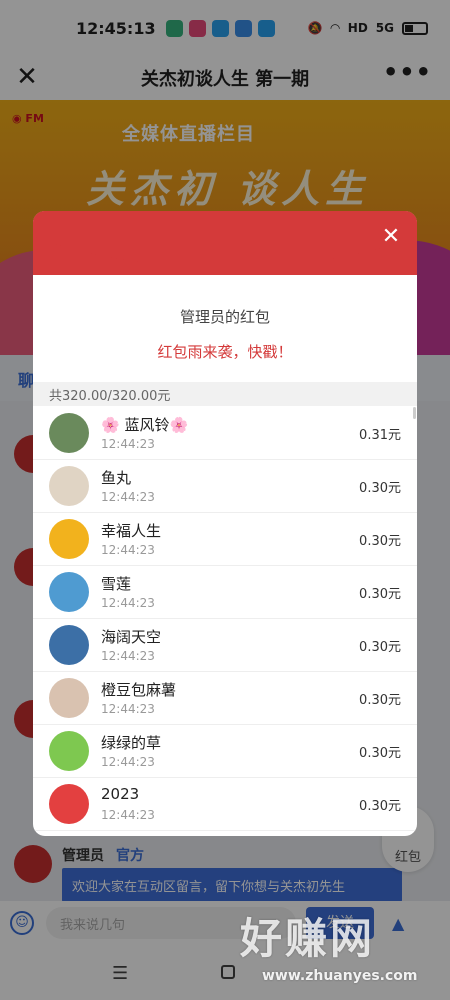 The width and height of the screenshot is (450, 1000). What do you see at coordinates (225, 352) in the screenshot?
I see `packet-wish: 红包雨来袭，快戳！` at bounding box center [225, 352].